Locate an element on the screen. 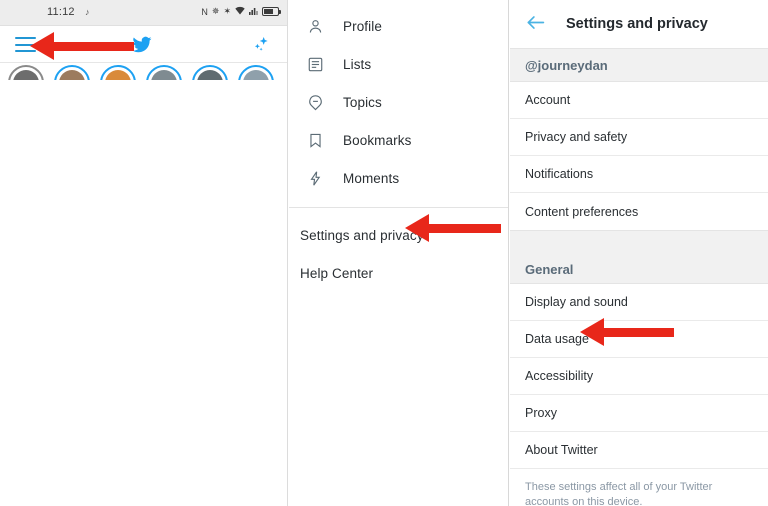 This screenshot has height=506, width=768. status-bar-icons: N ✵ ✶ is located at coordinates (241, 11).